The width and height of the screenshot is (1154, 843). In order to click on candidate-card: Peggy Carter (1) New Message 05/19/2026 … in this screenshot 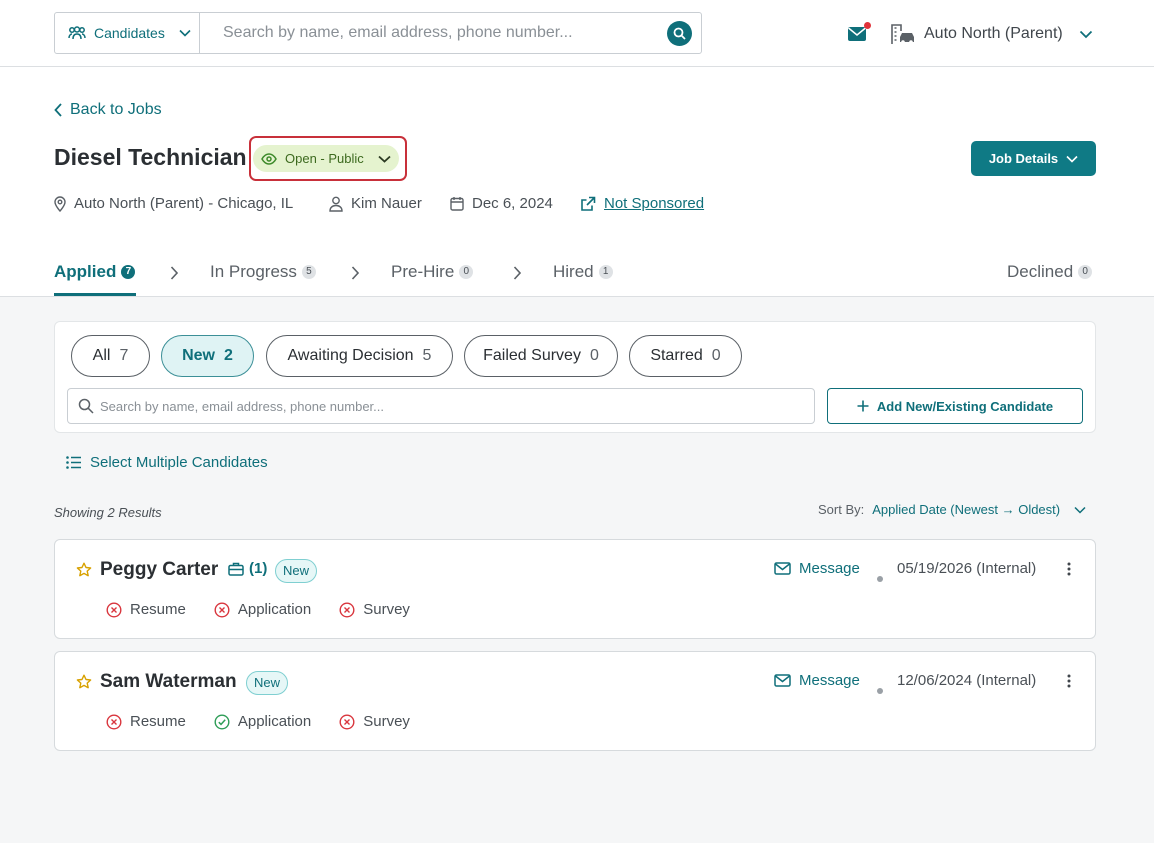, I will do `click(575, 589)`.